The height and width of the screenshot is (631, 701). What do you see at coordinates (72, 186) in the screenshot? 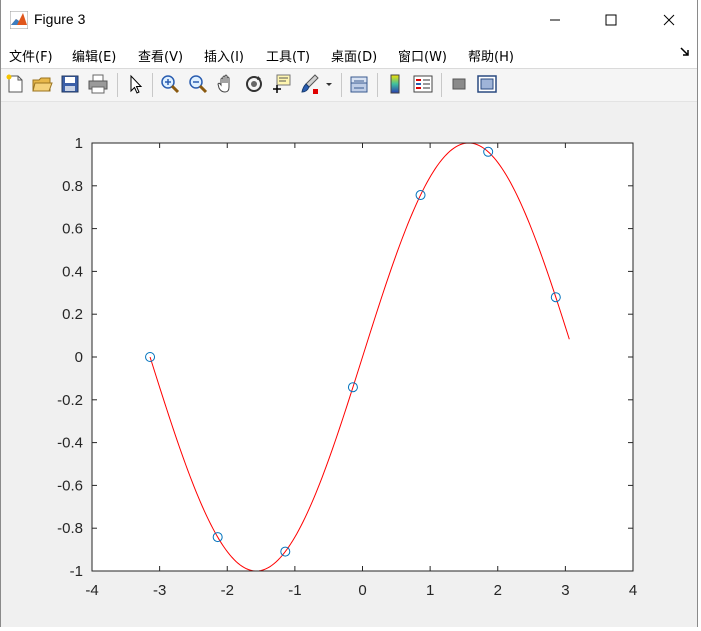
I see `y-tick-label: 0.8` at bounding box center [72, 186].